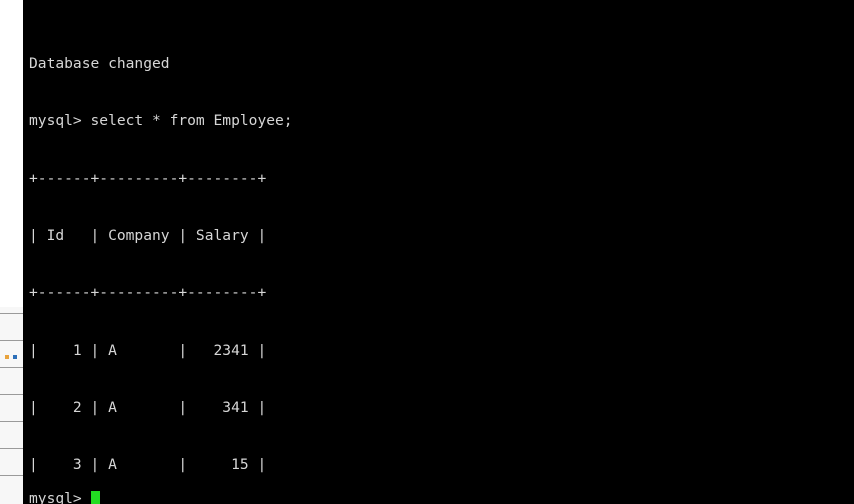 Image resolution: width=854 pixels, height=504 pixels. I want to click on table-row: | 3 | A | 15 |, so click(148, 465).